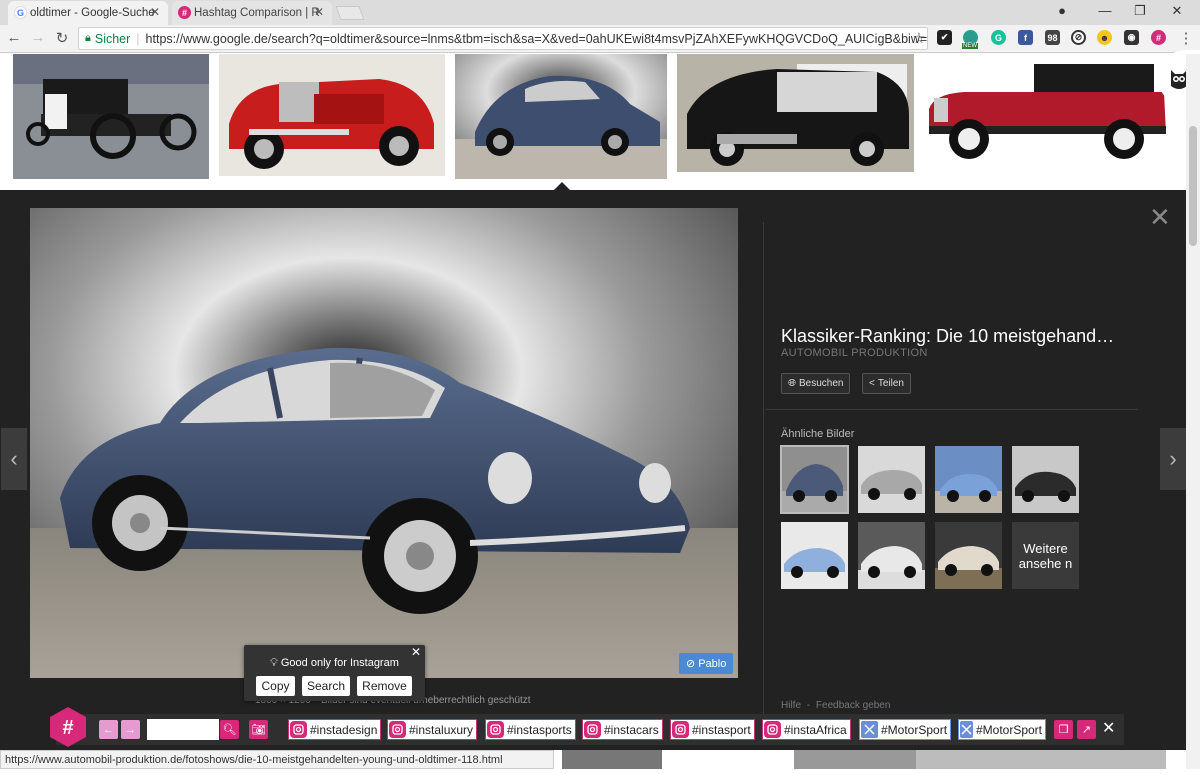 The width and height of the screenshot is (1200, 774). Describe the element at coordinates (816, 383) in the screenshot. I see `visit-button: 🌐︎ Besuchen` at that location.